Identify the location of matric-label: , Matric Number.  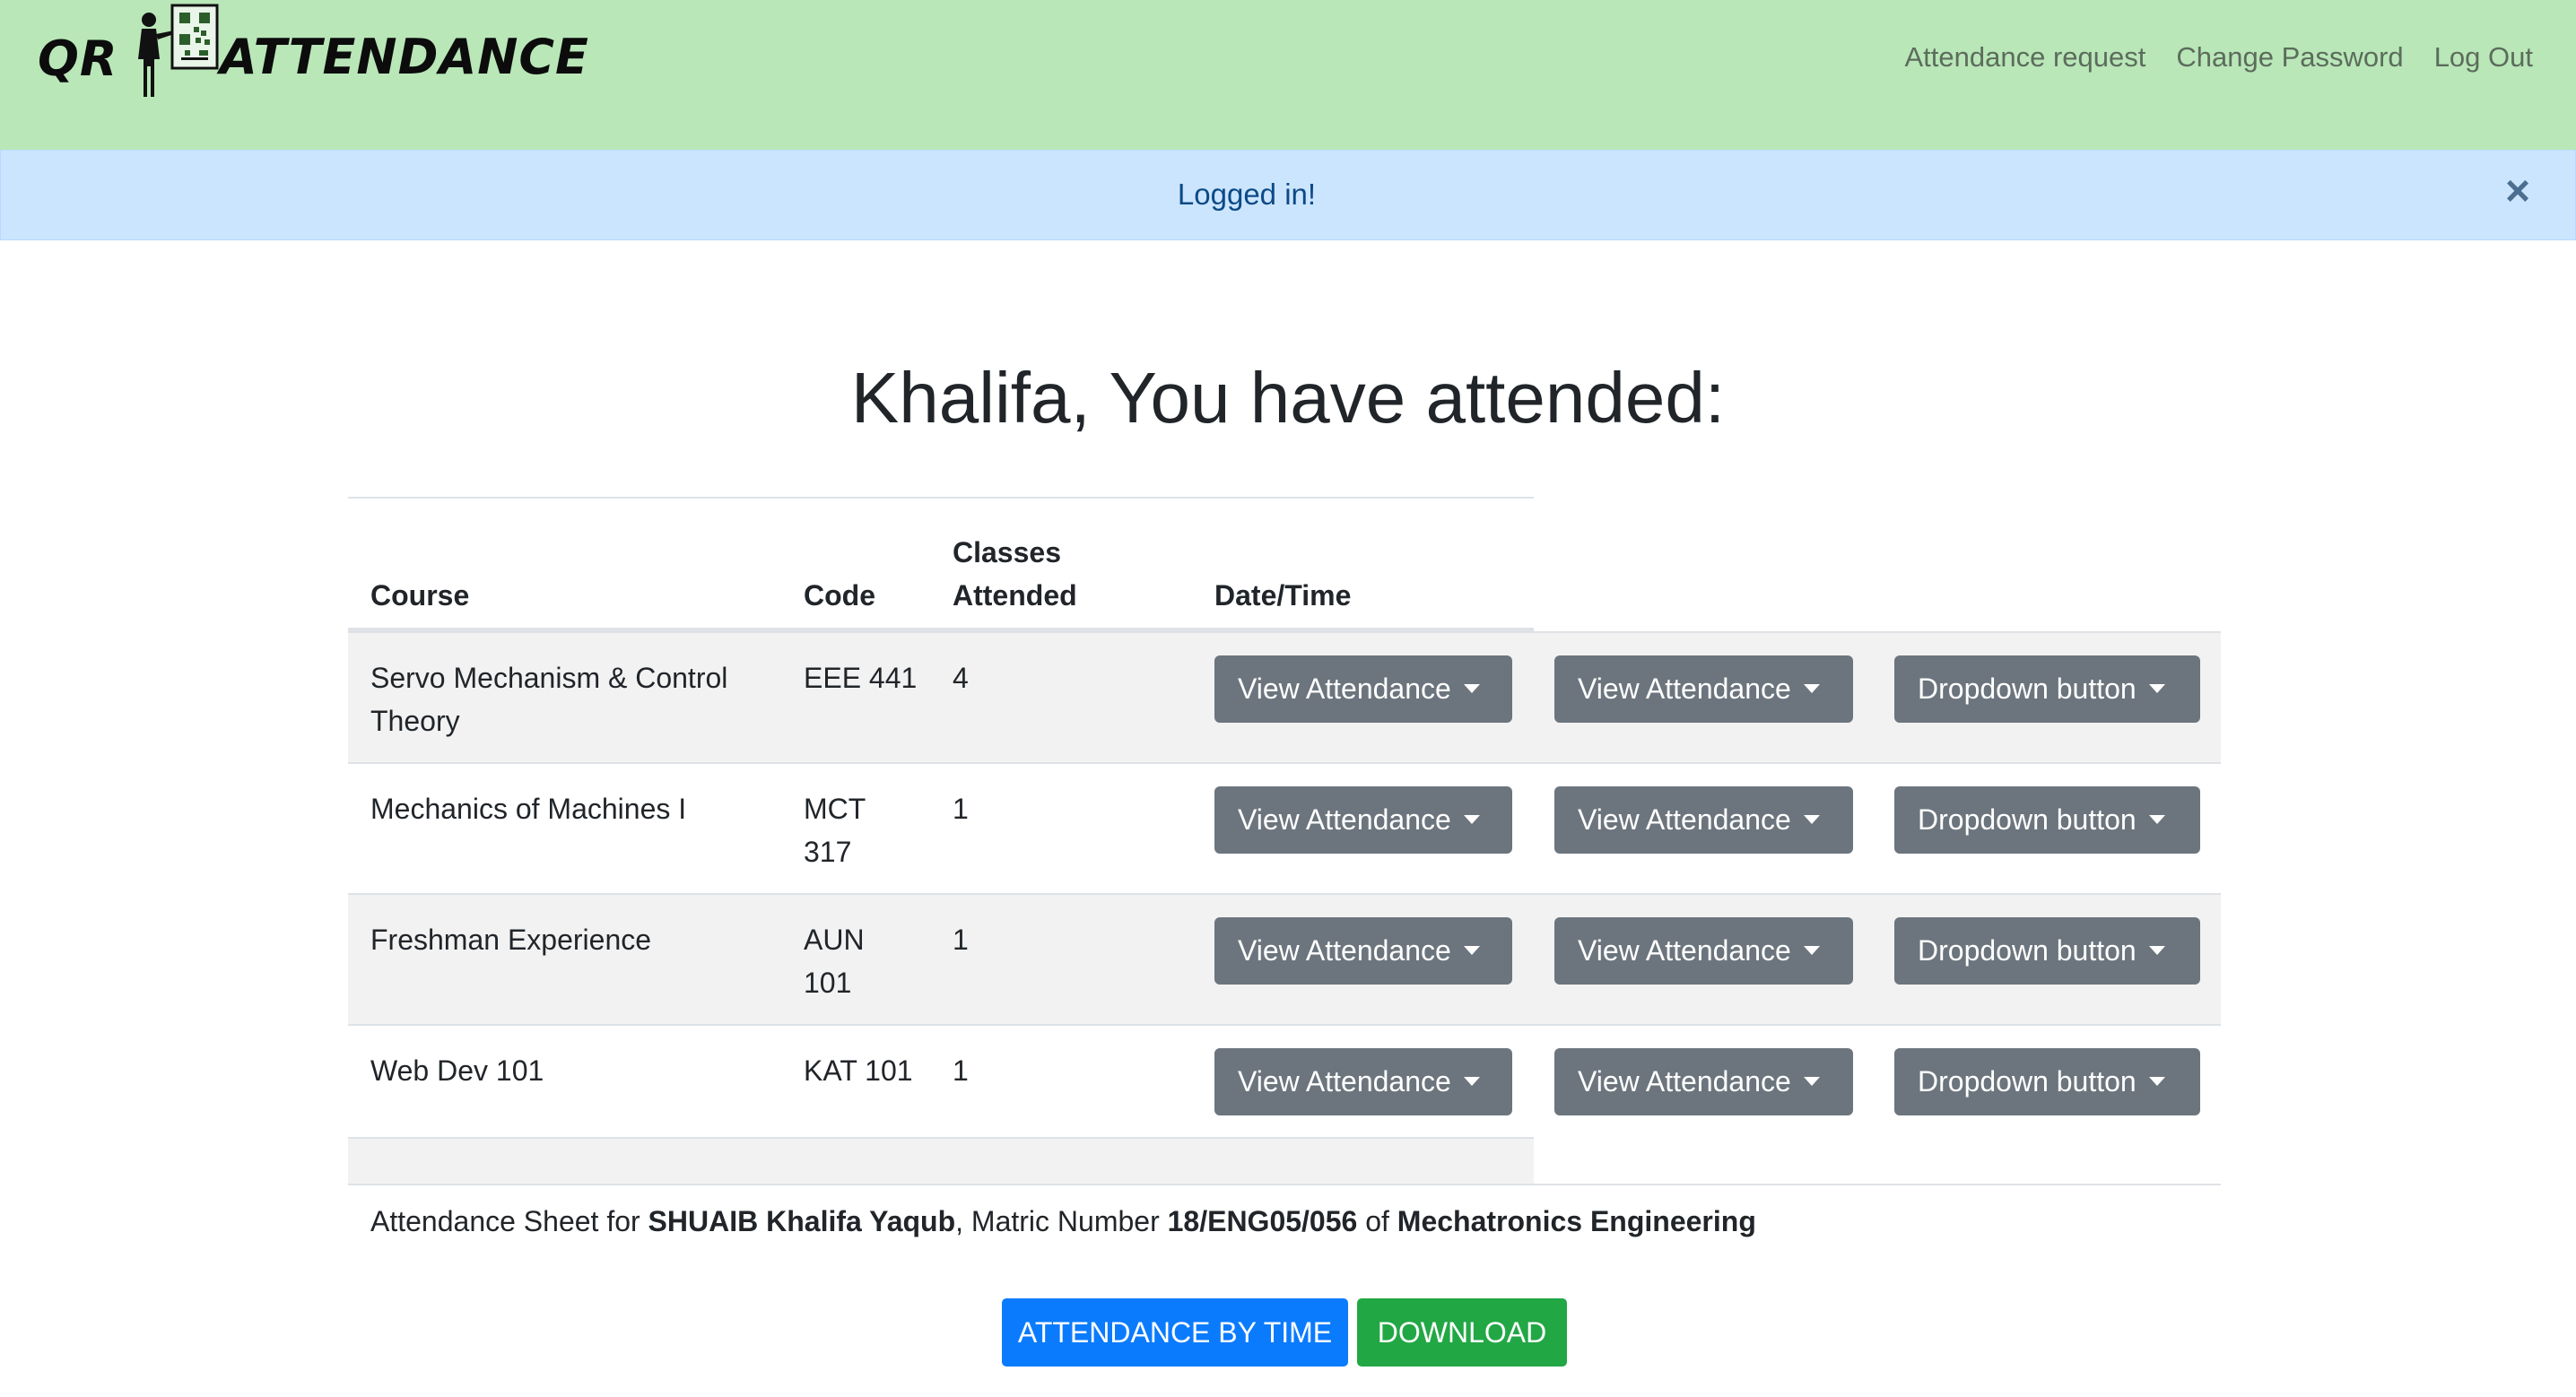
(1061, 1221).